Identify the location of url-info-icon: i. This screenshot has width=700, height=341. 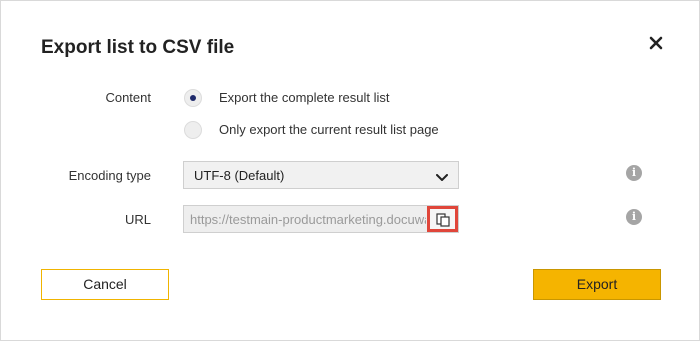
(634, 217).